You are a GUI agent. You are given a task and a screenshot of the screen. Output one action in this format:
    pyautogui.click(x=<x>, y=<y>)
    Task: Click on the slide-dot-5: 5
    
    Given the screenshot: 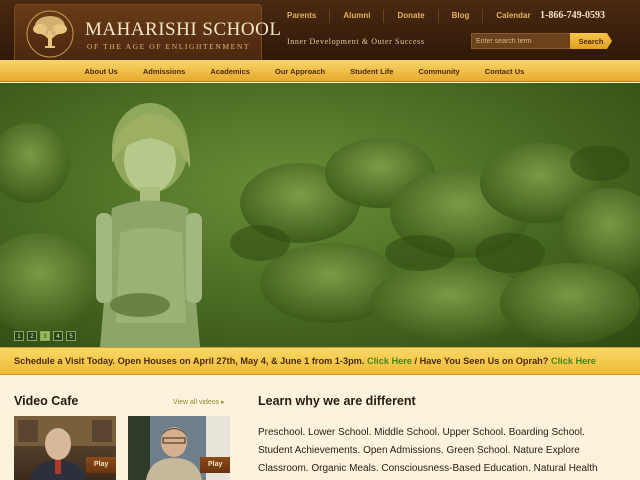 What is the action you would take?
    pyautogui.click(x=71, y=336)
    